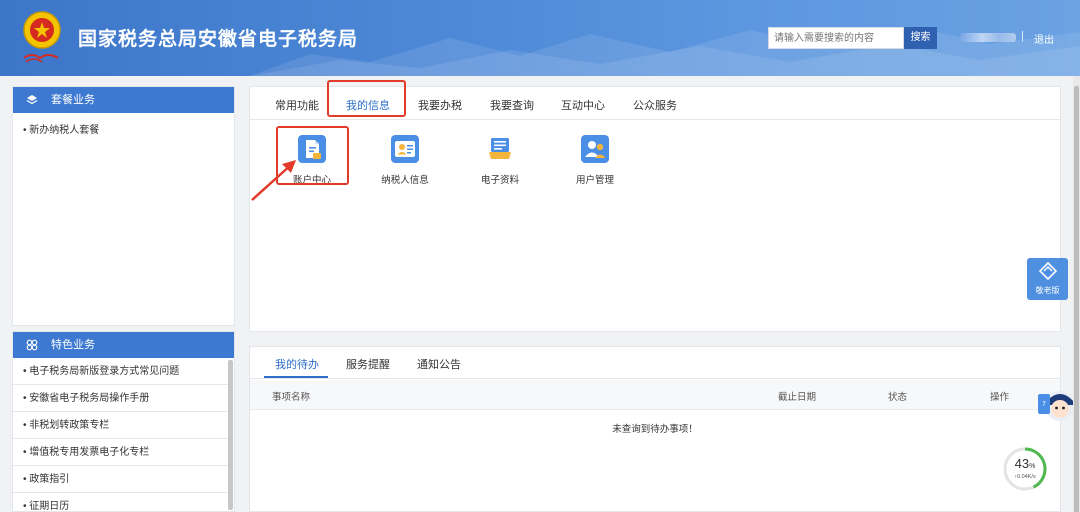 The height and width of the screenshot is (512, 1080). What do you see at coordinates (123, 206) in the screenshot?
I see `package-business-panel: 套餐业务 • 新办纳税人套餐` at bounding box center [123, 206].